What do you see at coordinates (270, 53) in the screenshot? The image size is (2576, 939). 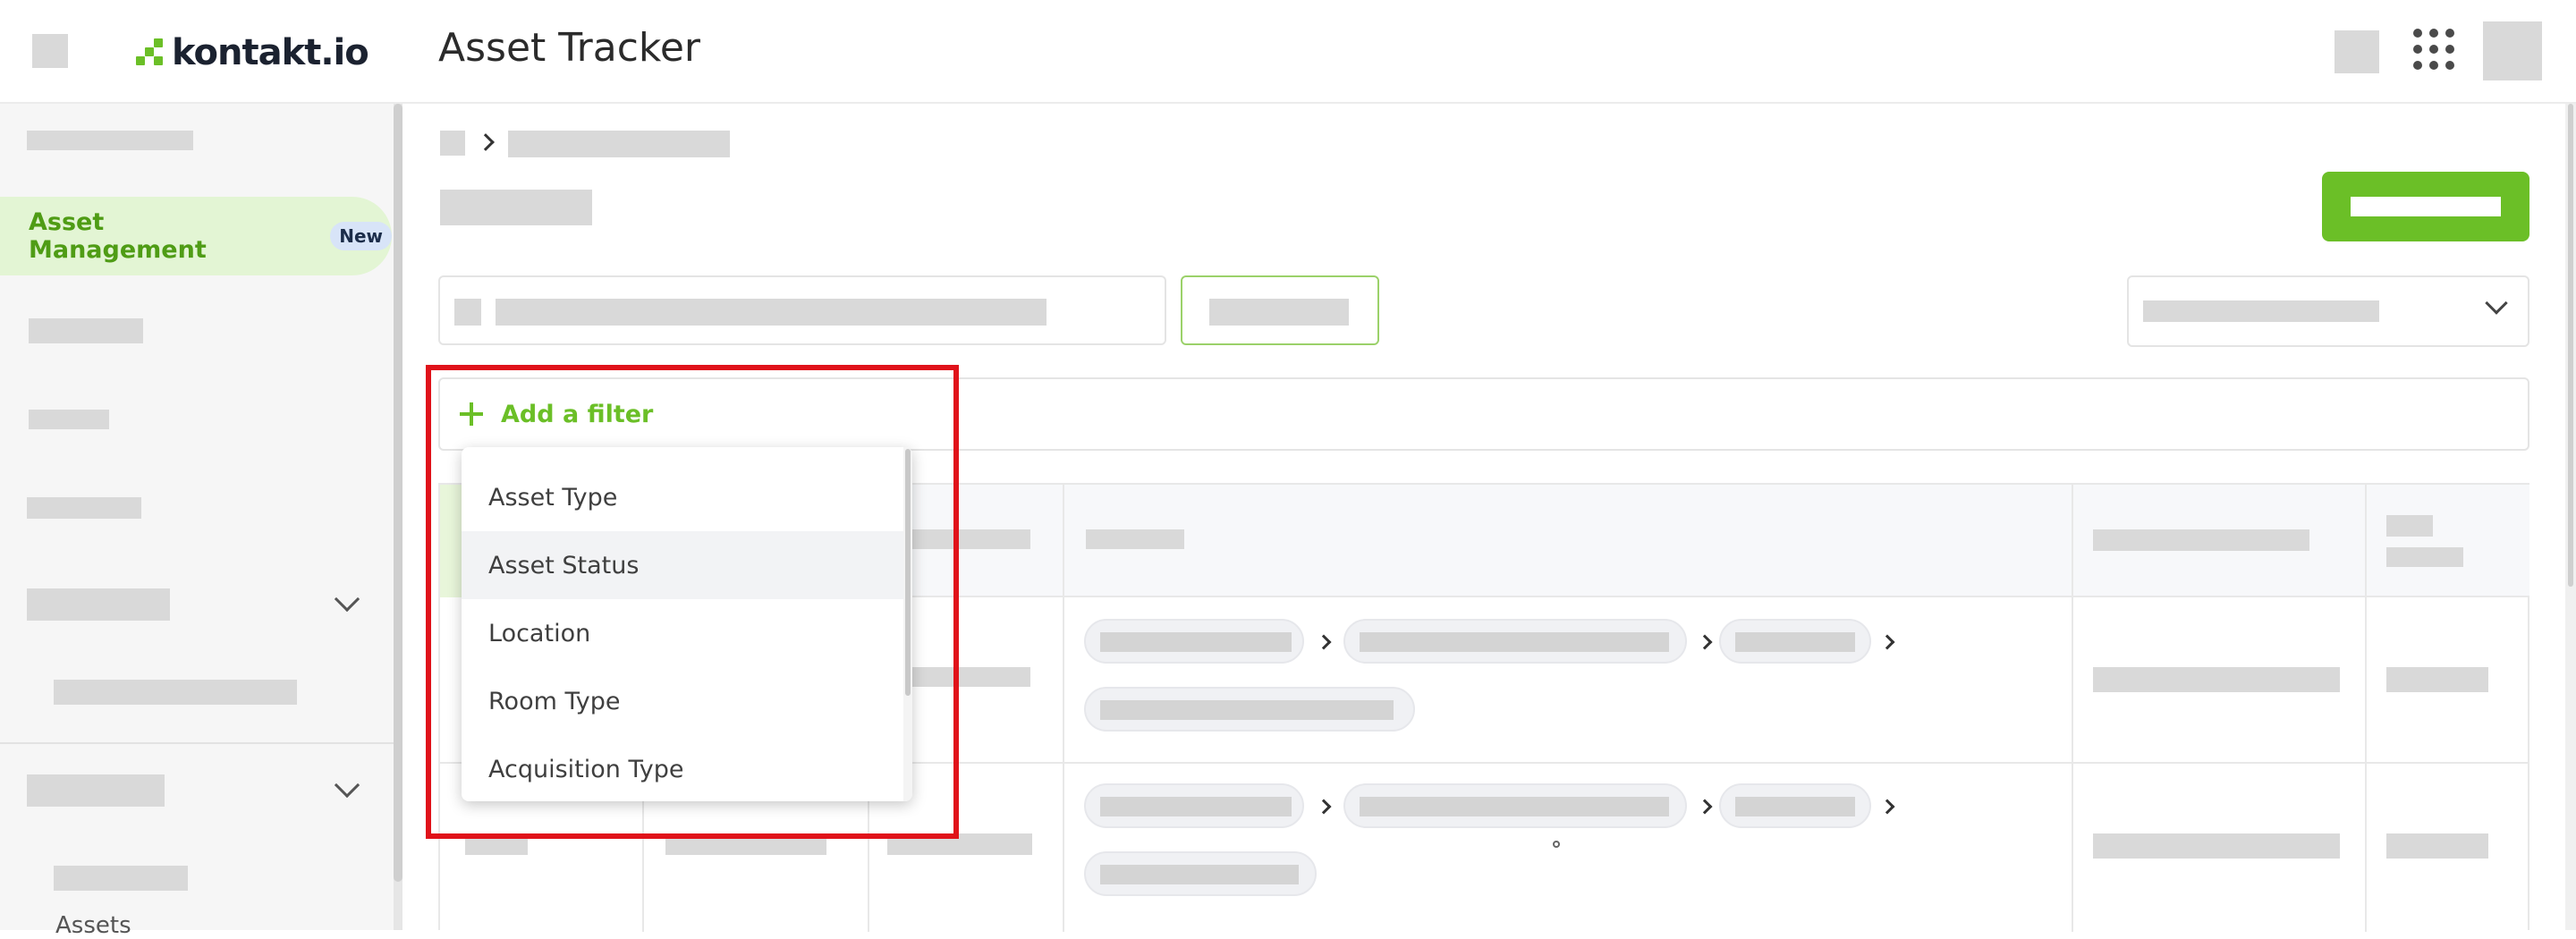 I see `logo-text: kontakt.io` at bounding box center [270, 53].